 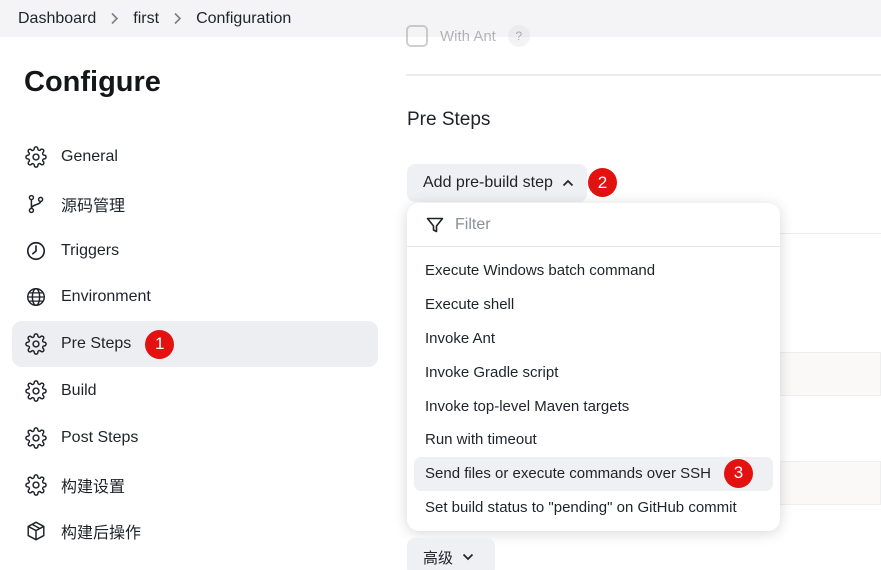 I want to click on section-title-pre-steps: Pre Steps, so click(x=449, y=119).